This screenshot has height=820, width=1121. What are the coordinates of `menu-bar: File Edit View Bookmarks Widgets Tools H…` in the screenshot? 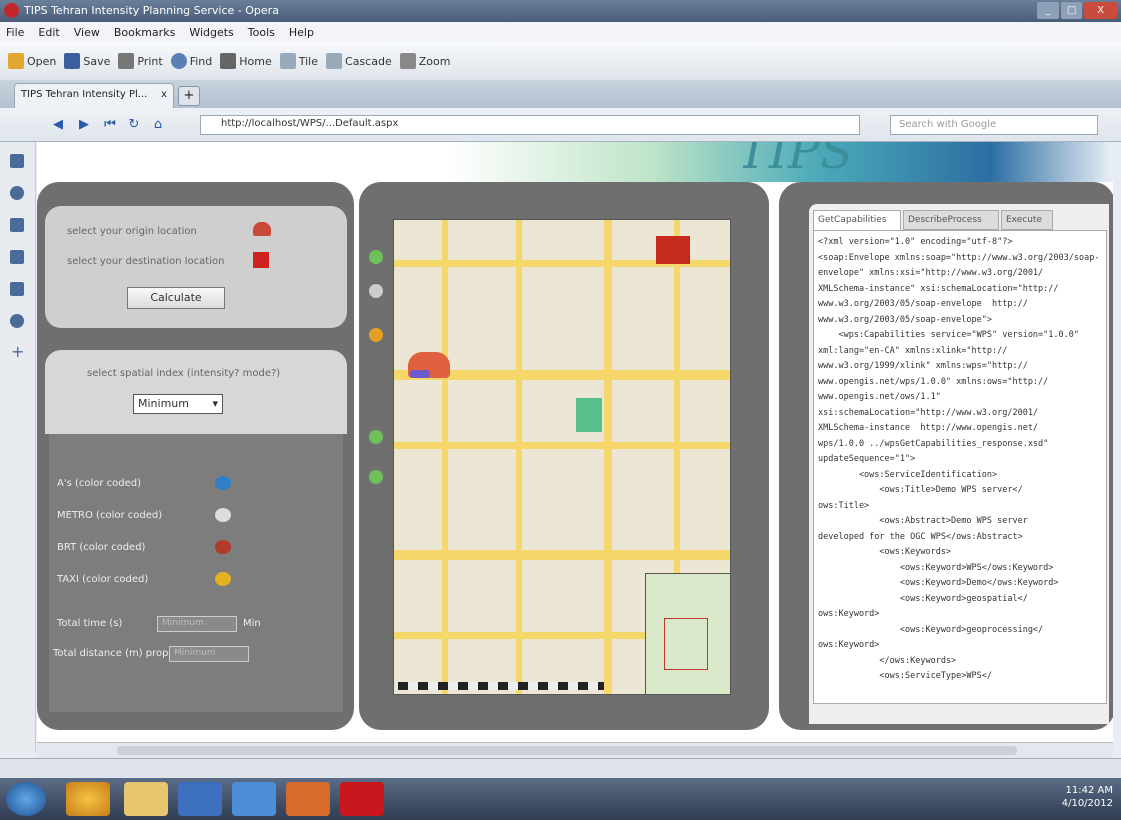 It's located at (560, 32).